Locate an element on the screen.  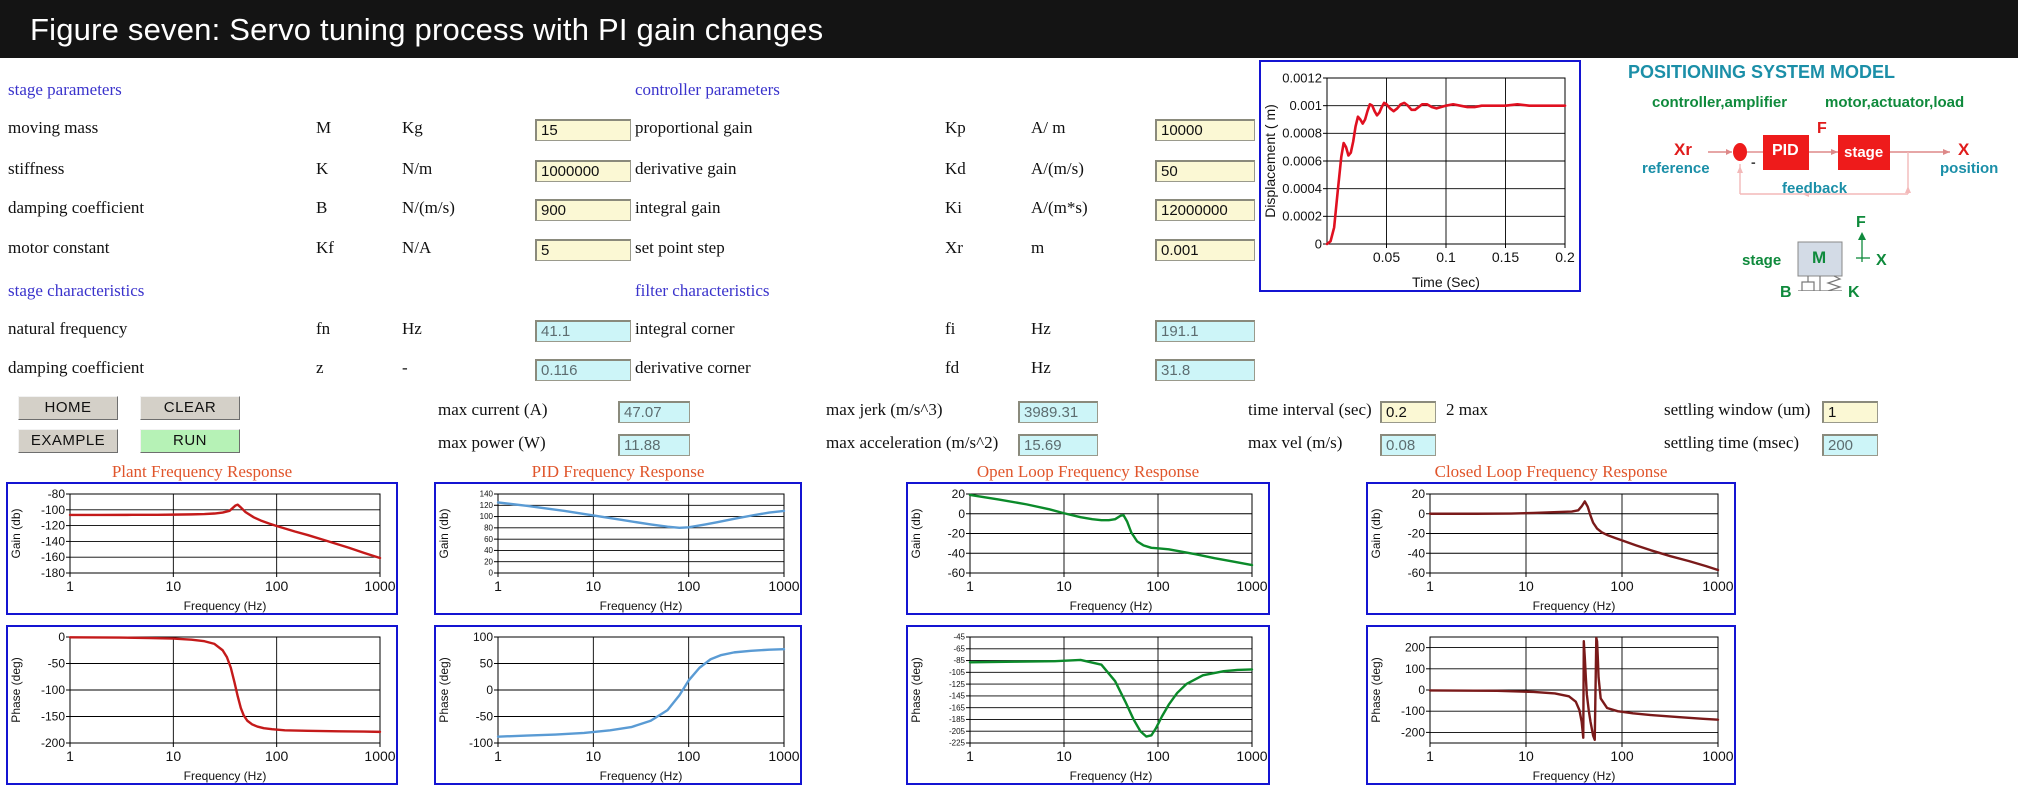
diagram-stage-block-label: stage is located at coordinates (1864, 152).